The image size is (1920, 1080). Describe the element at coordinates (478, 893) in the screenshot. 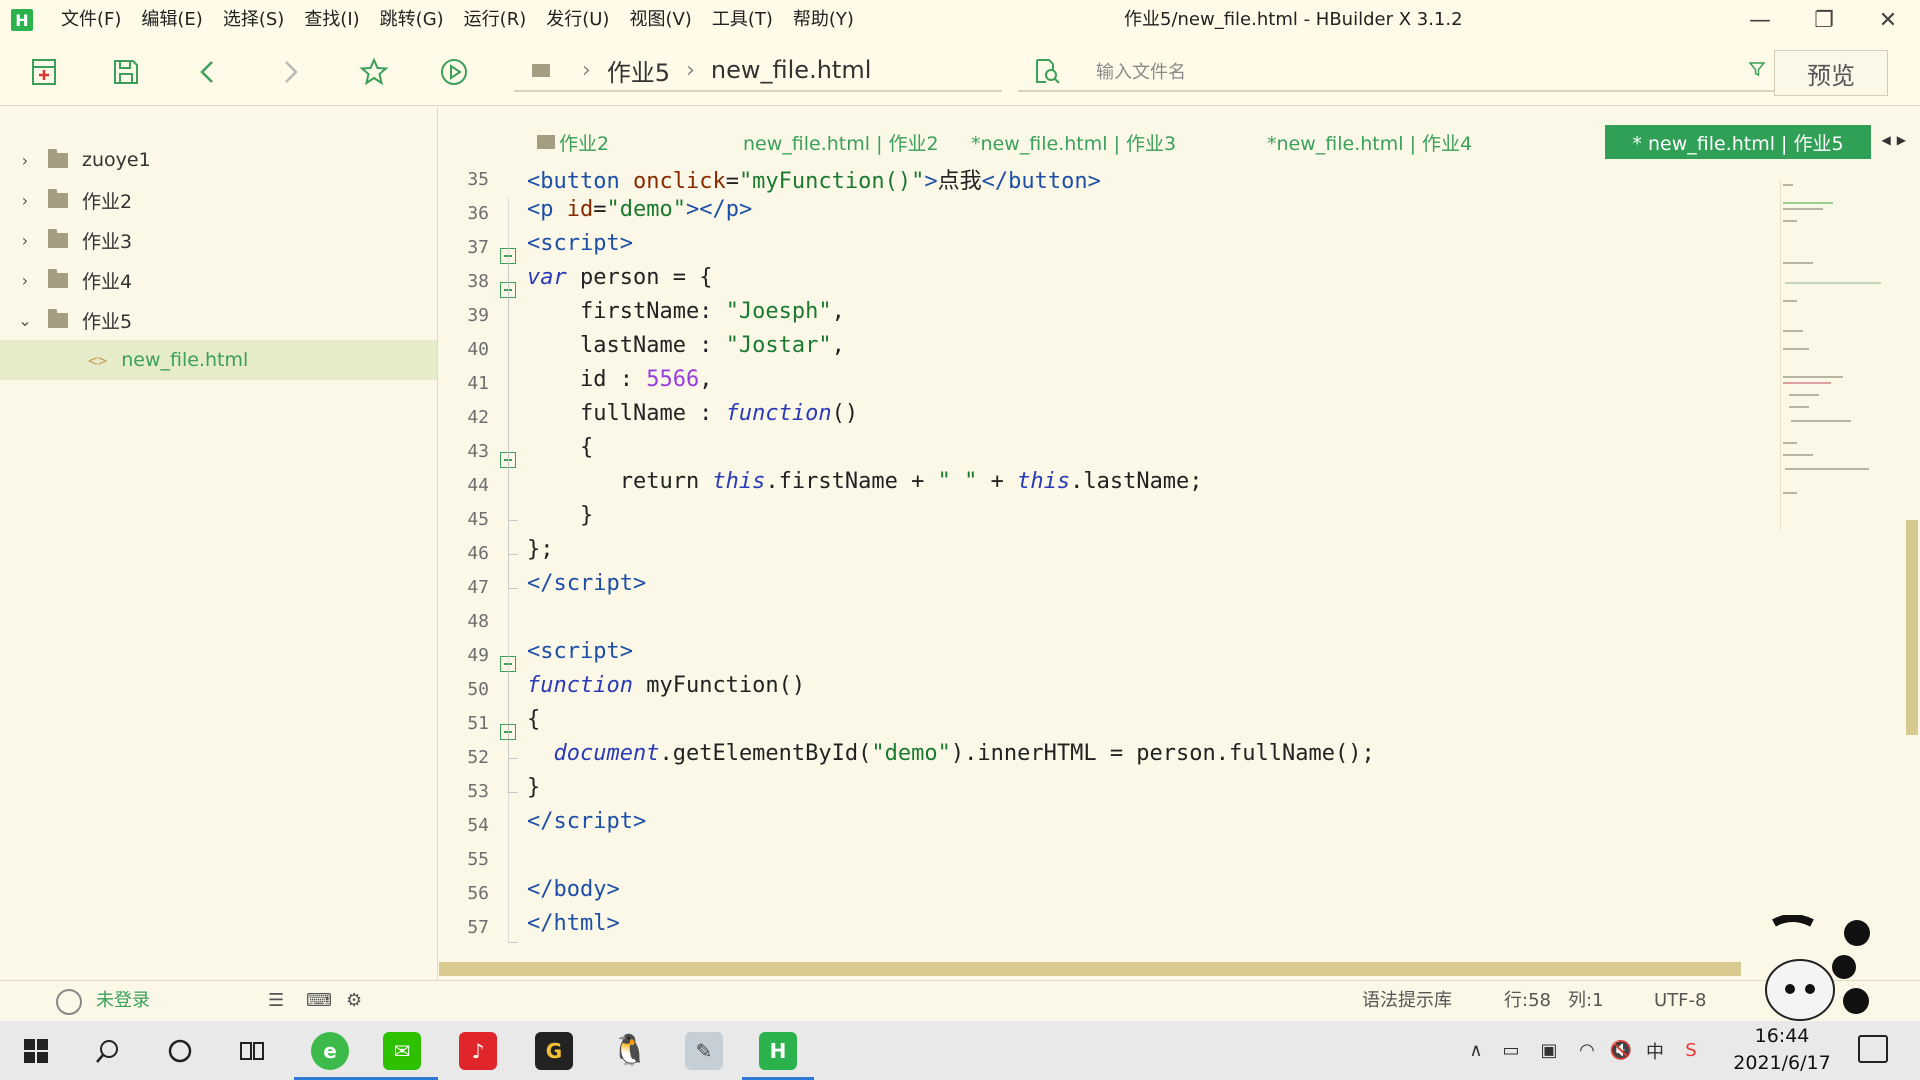

I see `line-number: 56` at that location.